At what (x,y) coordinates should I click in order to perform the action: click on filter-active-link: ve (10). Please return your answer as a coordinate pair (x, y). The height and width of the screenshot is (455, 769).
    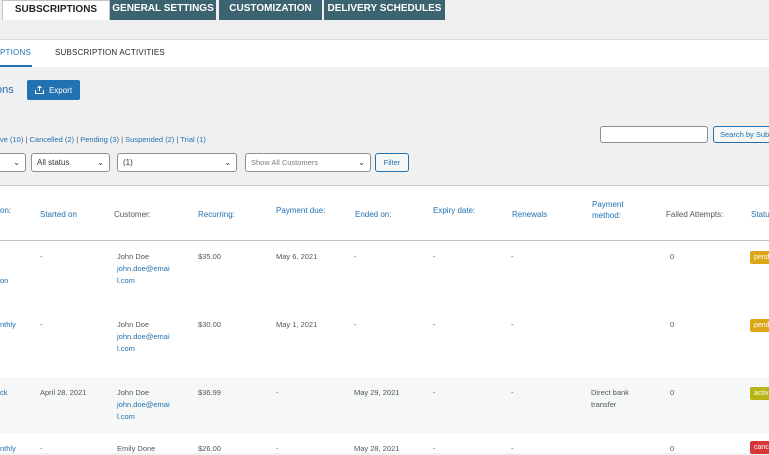
    Looking at the image, I should click on (11, 139).